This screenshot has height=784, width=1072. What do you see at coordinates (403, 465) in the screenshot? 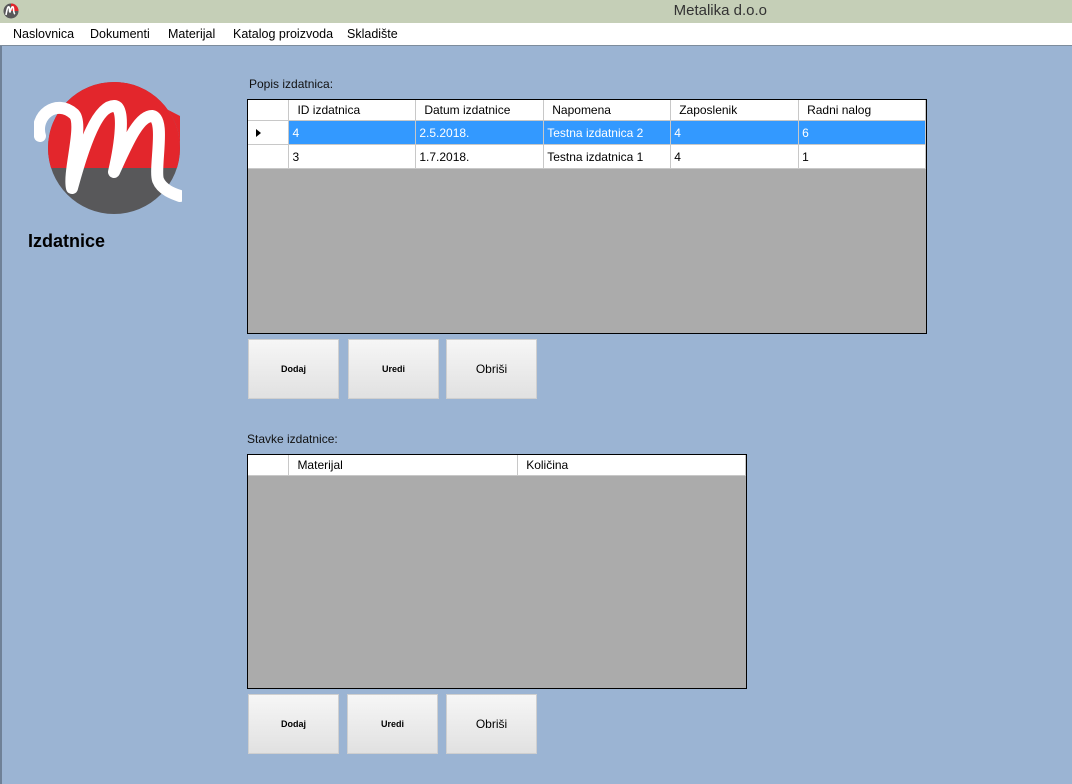
I see `column-header-materijal: Materijal` at bounding box center [403, 465].